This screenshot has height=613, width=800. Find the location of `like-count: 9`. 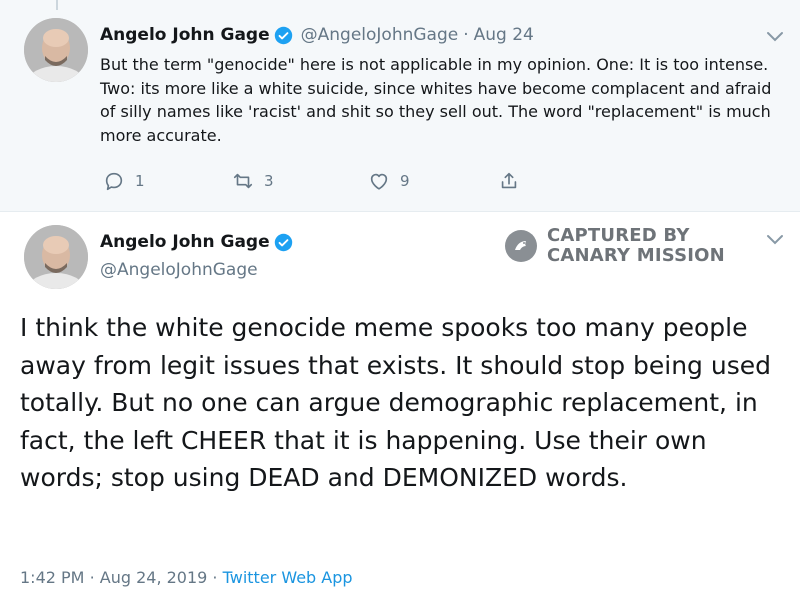

like-count: 9 is located at coordinates (405, 181).